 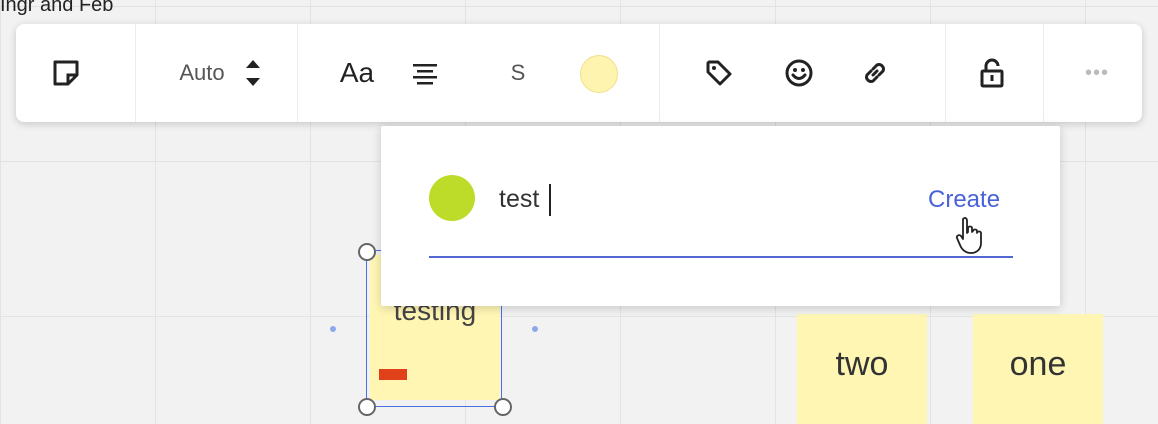 I want to click on lock-button, so click(x=992, y=73).